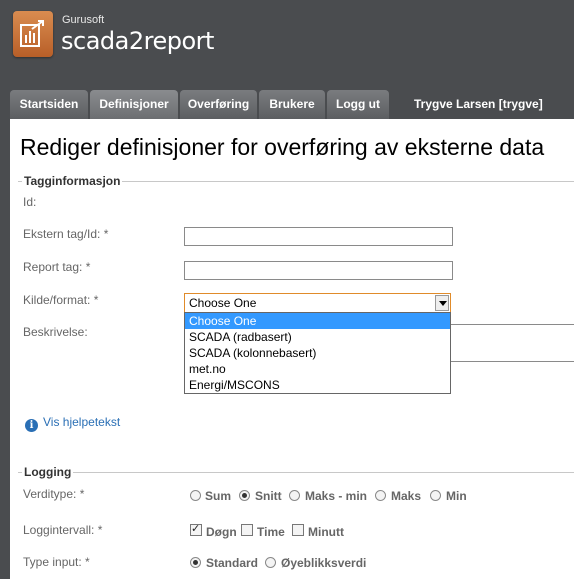  Describe the element at coordinates (318, 236) in the screenshot. I see `ekstern-tag-input` at that location.